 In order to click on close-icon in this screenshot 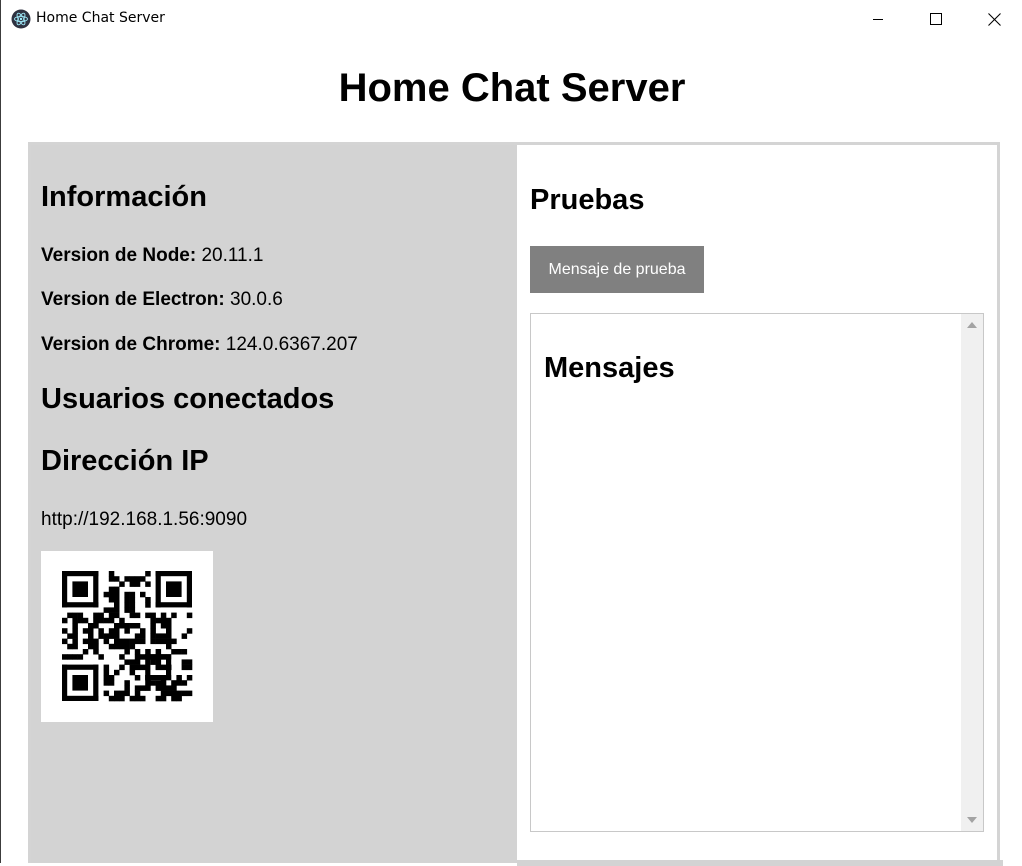, I will do `click(994, 19)`.